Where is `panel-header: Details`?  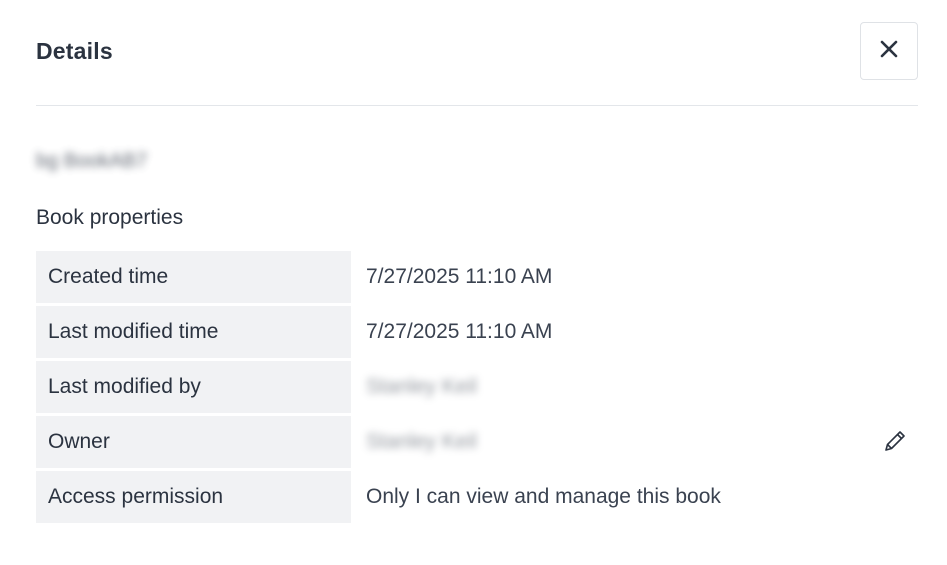 panel-header: Details is located at coordinates (477, 52).